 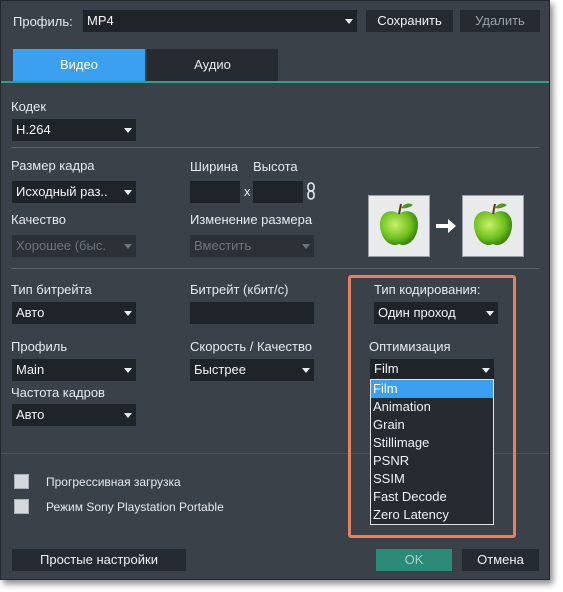 What do you see at coordinates (220, 369) in the screenshot?
I see `speed-quality-select-value: Быстрее` at bounding box center [220, 369].